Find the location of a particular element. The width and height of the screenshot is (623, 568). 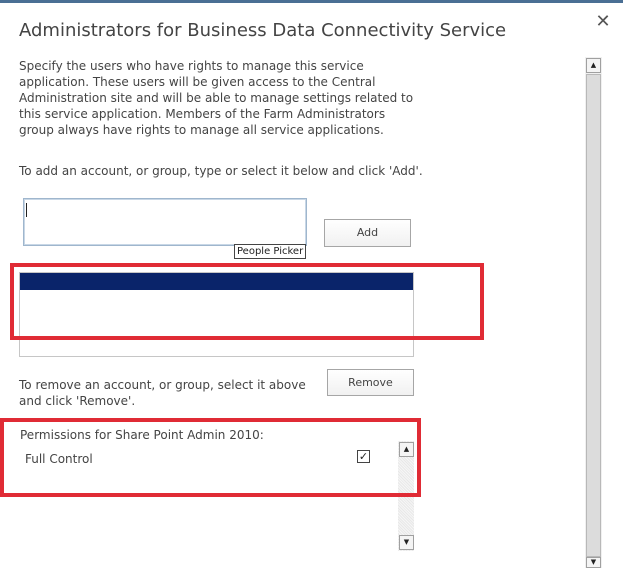

dialog-scrollbar: ▲ ▼ is located at coordinates (593, 312).